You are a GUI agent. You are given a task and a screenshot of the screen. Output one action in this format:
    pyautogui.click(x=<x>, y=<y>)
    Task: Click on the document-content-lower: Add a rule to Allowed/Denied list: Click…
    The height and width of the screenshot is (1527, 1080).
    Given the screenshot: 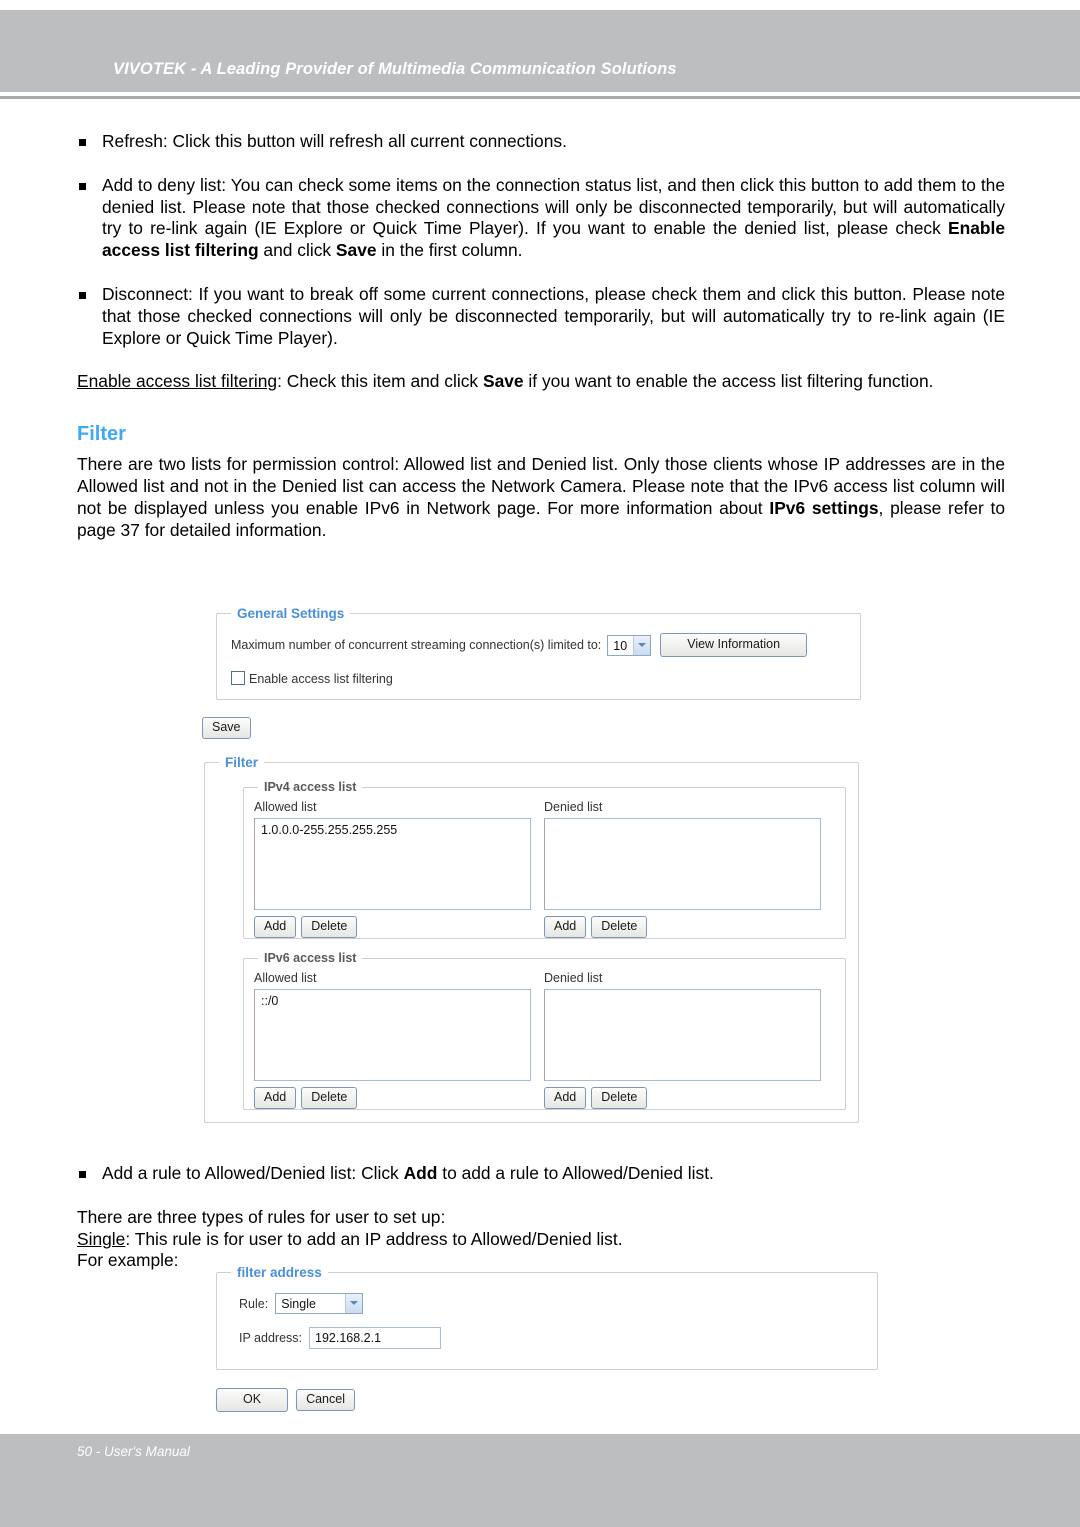 What is the action you would take?
    pyautogui.click(x=541, y=1217)
    